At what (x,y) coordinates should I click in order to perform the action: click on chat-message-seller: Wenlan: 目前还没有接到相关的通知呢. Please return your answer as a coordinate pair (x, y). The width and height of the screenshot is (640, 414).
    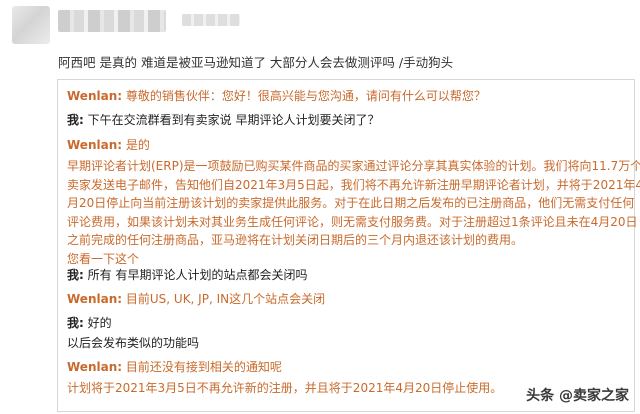
    Looking at the image, I should click on (174, 367).